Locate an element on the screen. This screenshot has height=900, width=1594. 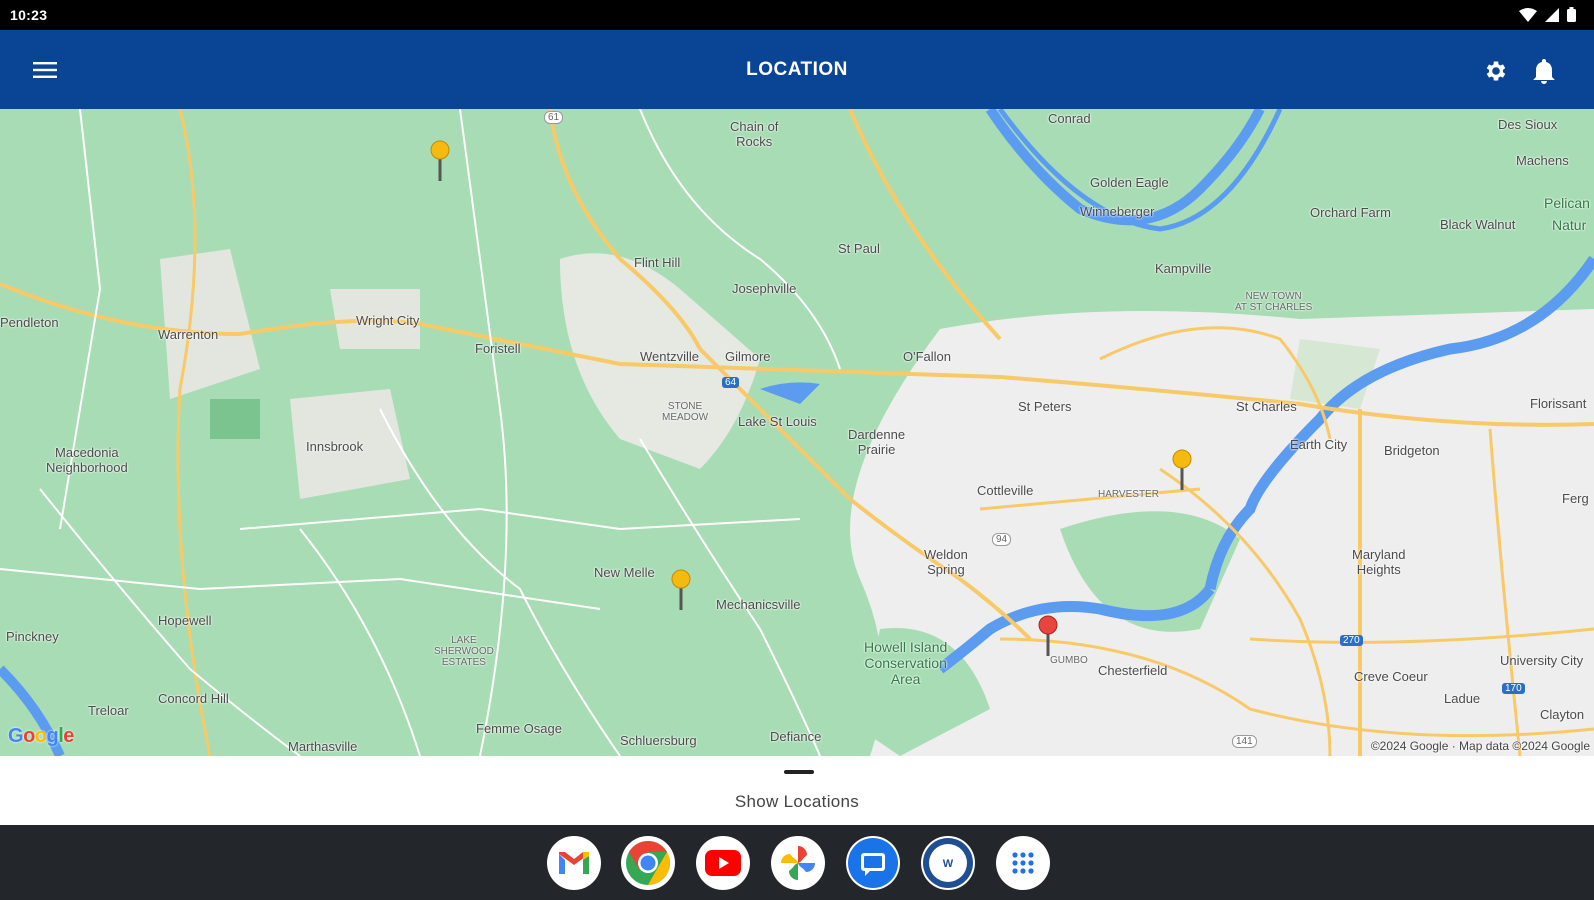
app-drawer-button is located at coordinates (1023, 863).